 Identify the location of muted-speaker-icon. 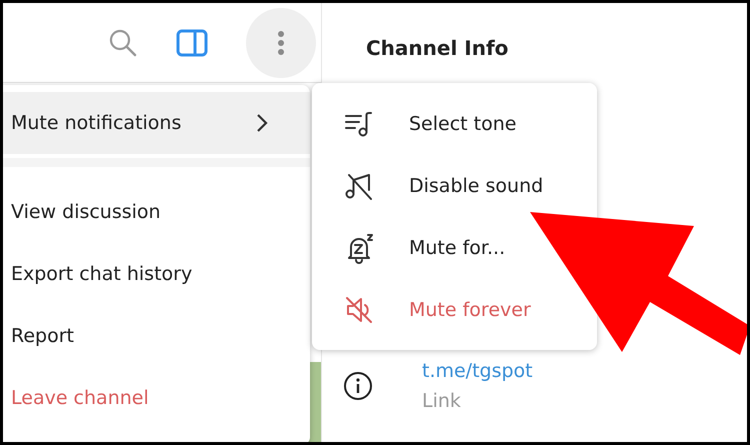
(359, 310).